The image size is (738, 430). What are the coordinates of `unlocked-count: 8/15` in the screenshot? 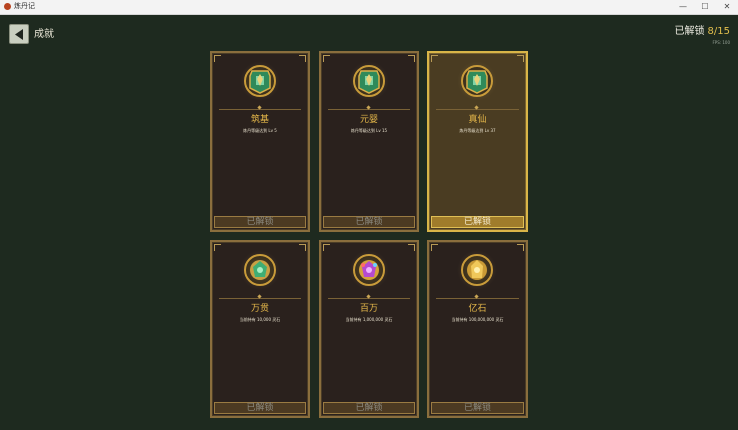 It's located at (718, 31).